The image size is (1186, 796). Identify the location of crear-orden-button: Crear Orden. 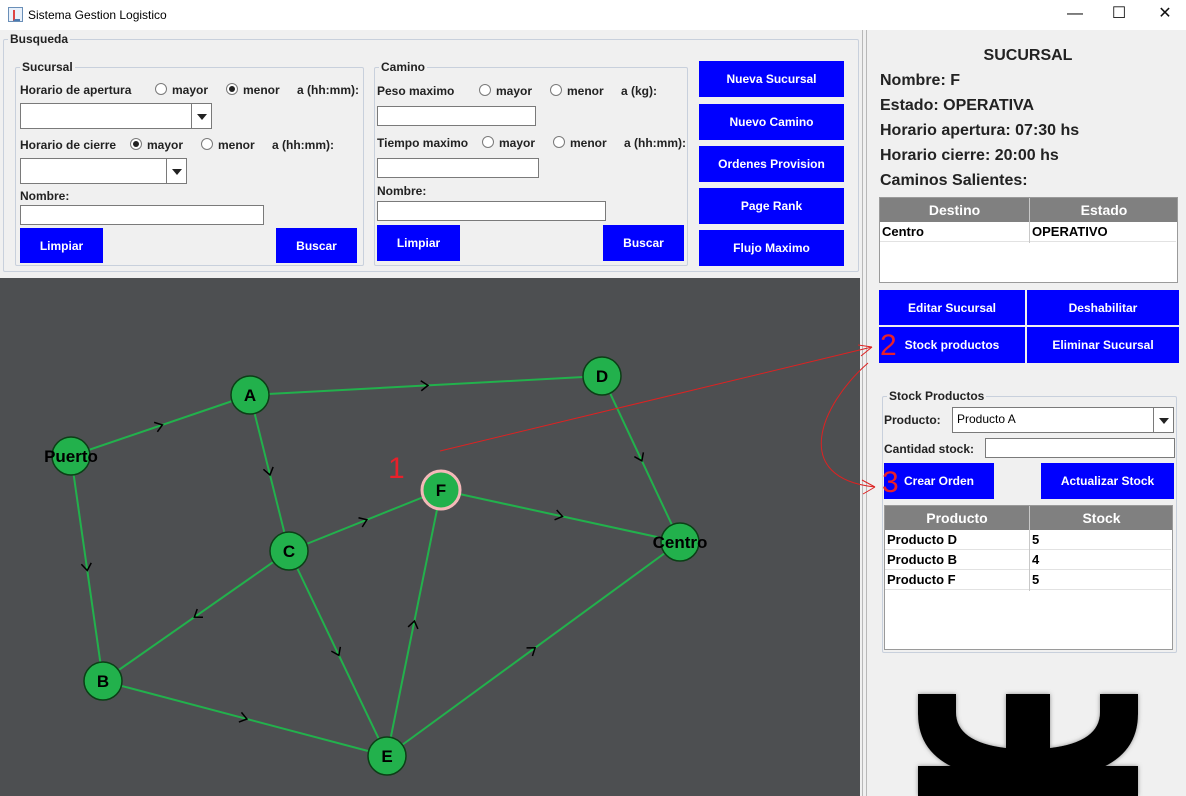
(939, 481).